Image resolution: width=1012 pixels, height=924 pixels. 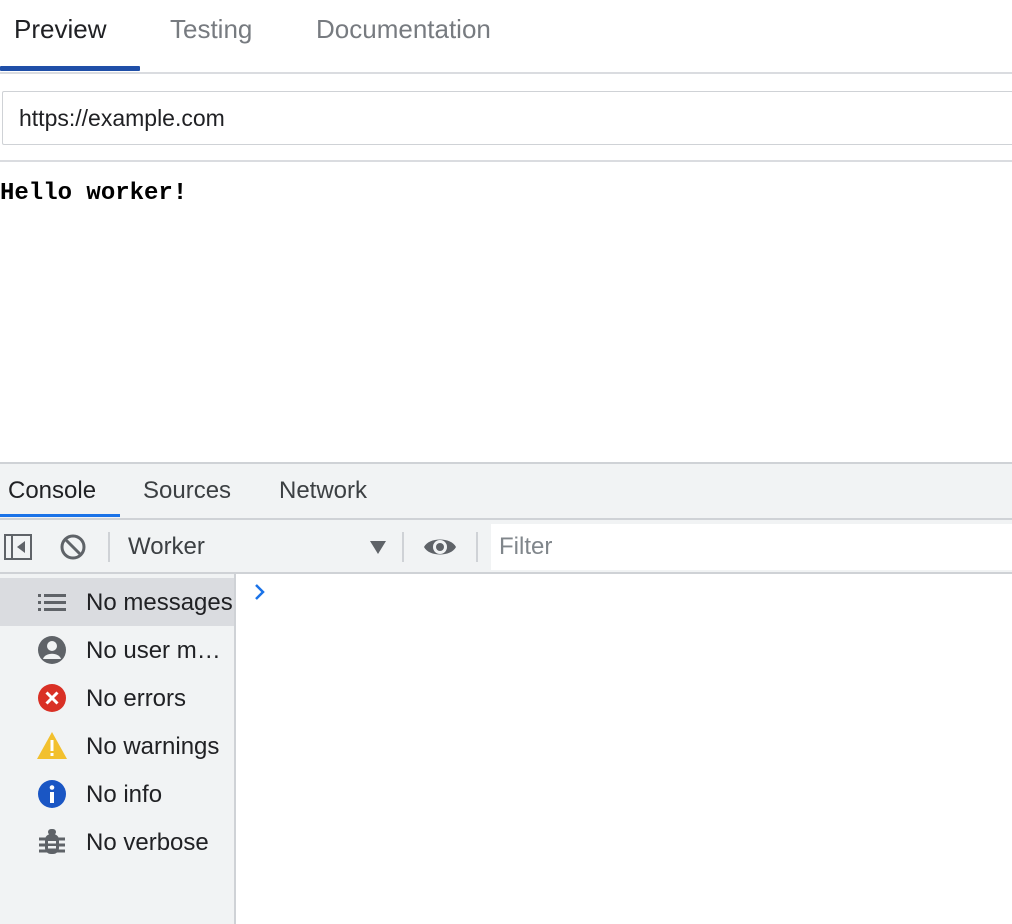 What do you see at coordinates (403, 36) in the screenshot?
I see `tab-documentation: Documentation` at bounding box center [403, 36].